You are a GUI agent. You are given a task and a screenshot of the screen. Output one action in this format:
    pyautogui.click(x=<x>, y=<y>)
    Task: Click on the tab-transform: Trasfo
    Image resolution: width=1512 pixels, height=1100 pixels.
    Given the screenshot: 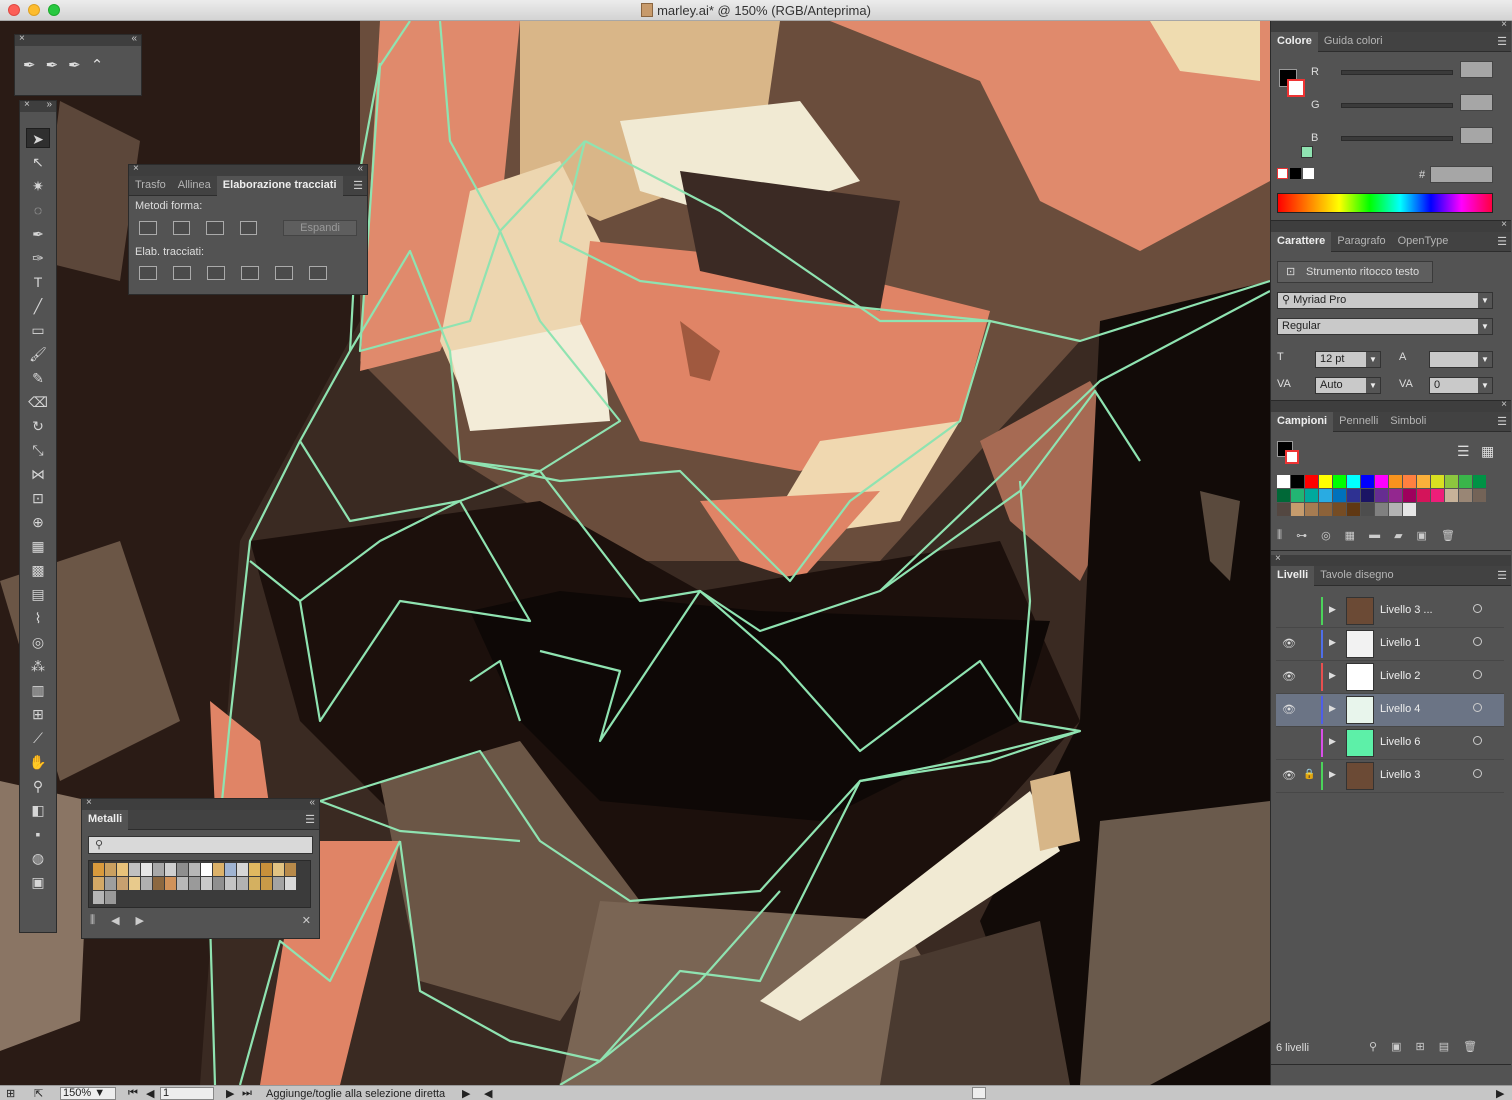 What is the action you would take?
    pyautogui.click(x=150, y=186)
    